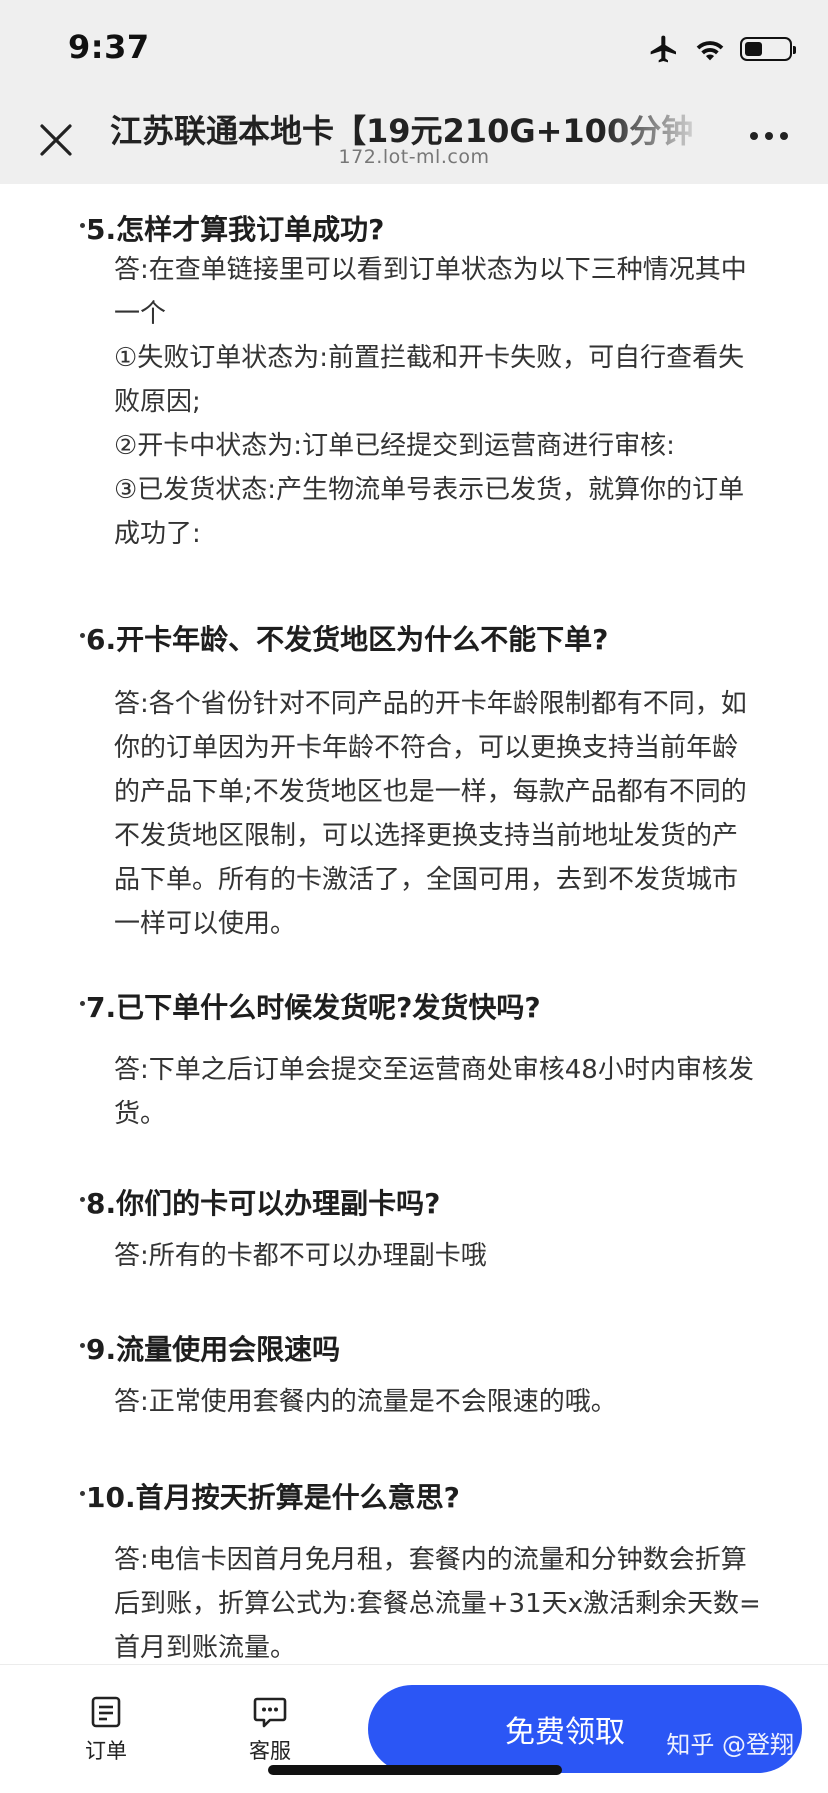  Describe the element at coordinates (394, 446) in the screenshot. I see `answer-line: ②开卡中状态为:订单已经提交到运营商进行审核:` at that location.